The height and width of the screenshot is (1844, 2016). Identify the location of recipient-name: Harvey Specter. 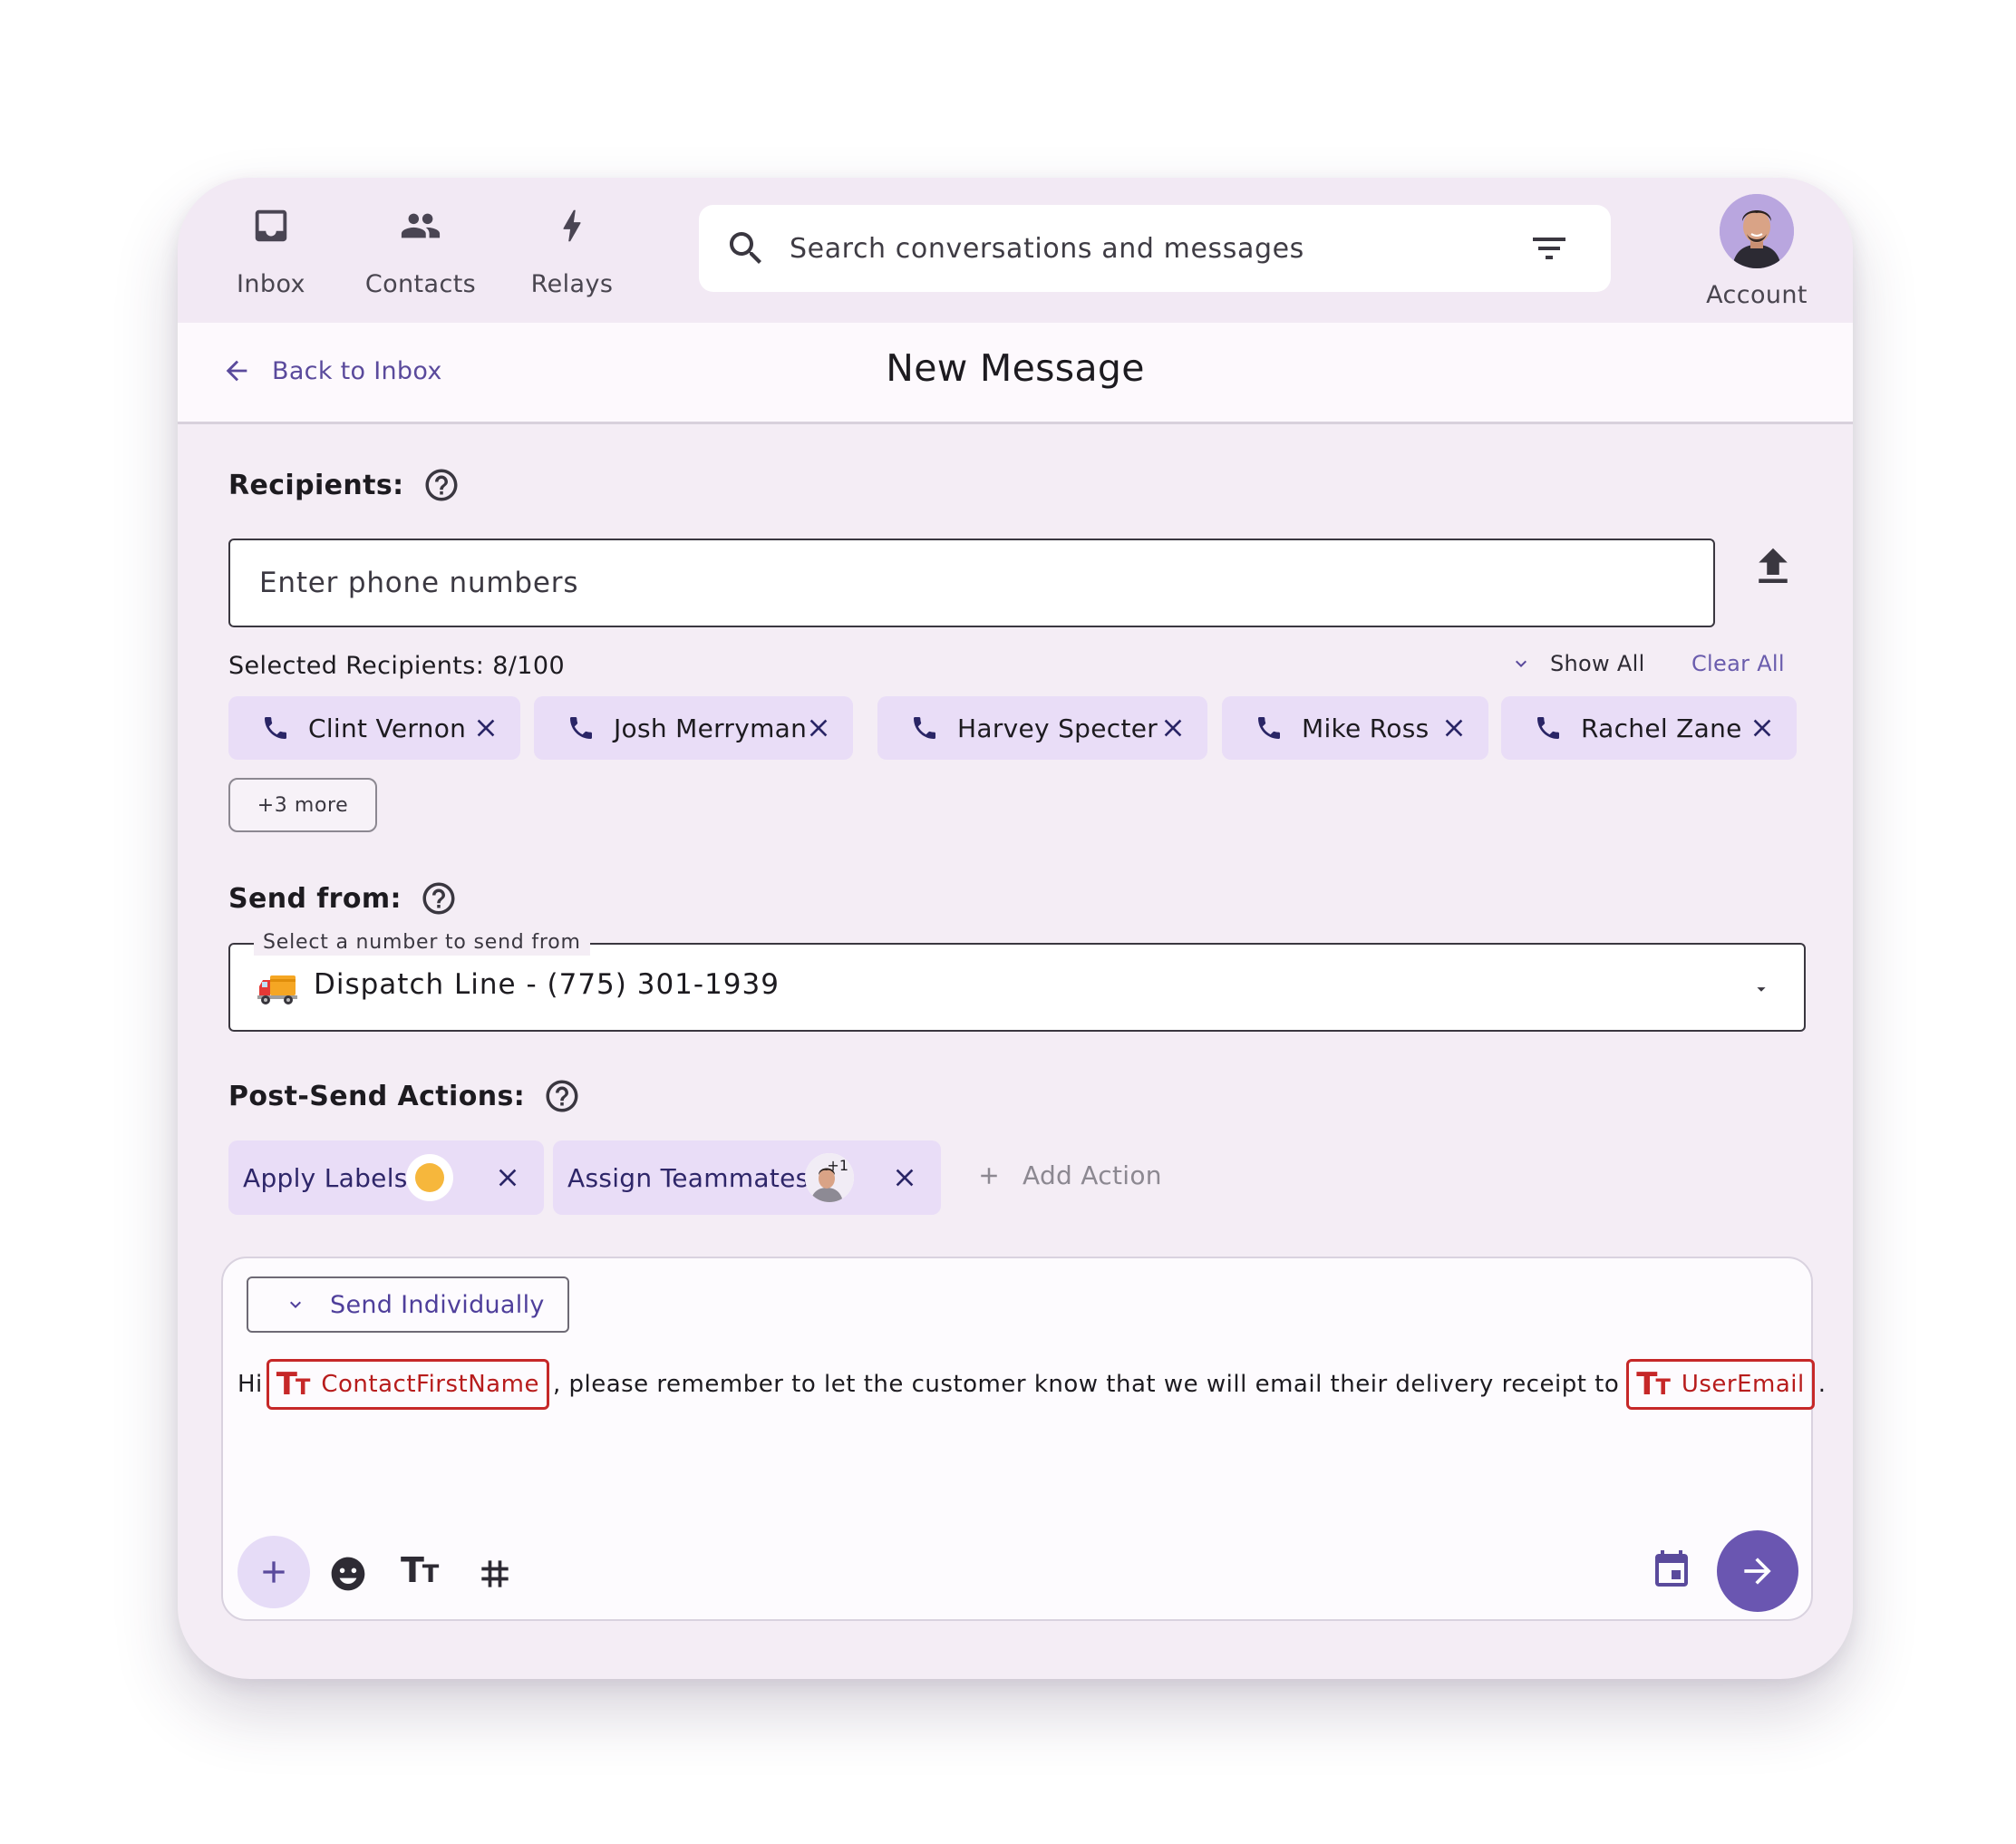
(1057, 728).